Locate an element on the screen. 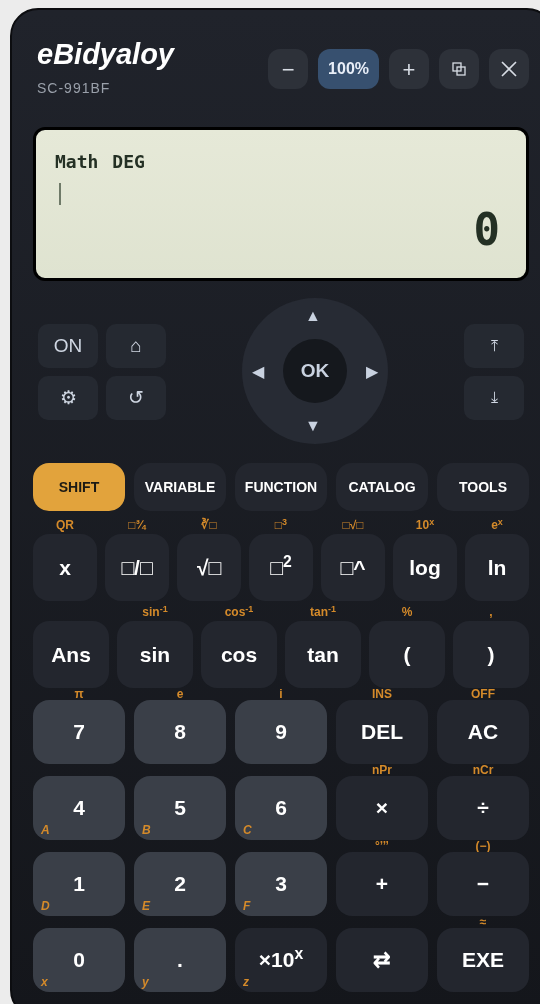 The image size is (540, 1004). calculator-key: √□ is located at coordinates (209, 567).